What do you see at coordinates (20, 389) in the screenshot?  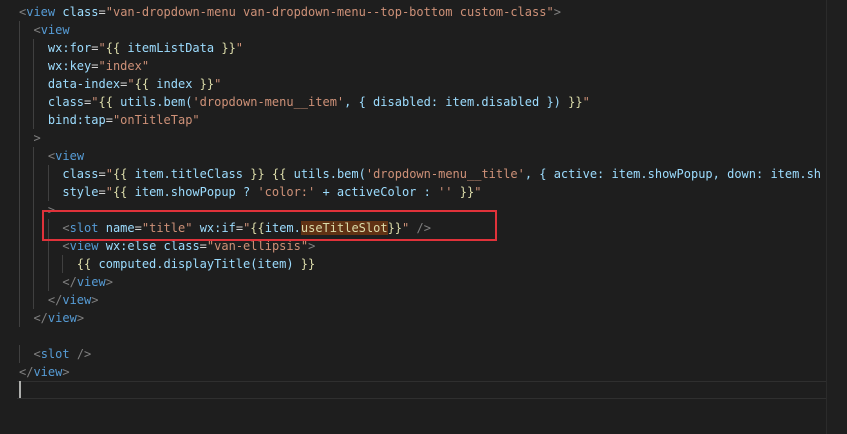 I see `text-cursor` at bounding box center [20, 389].